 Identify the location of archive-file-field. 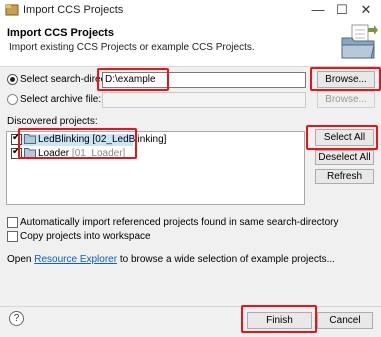
(204, 100).